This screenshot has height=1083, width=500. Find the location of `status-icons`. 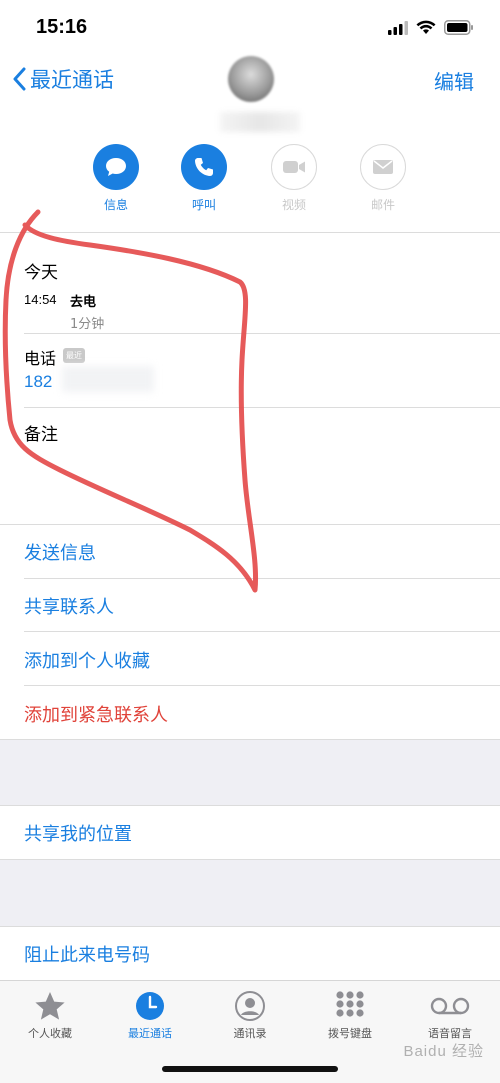

status-icons is located at coordinates (431, 27).